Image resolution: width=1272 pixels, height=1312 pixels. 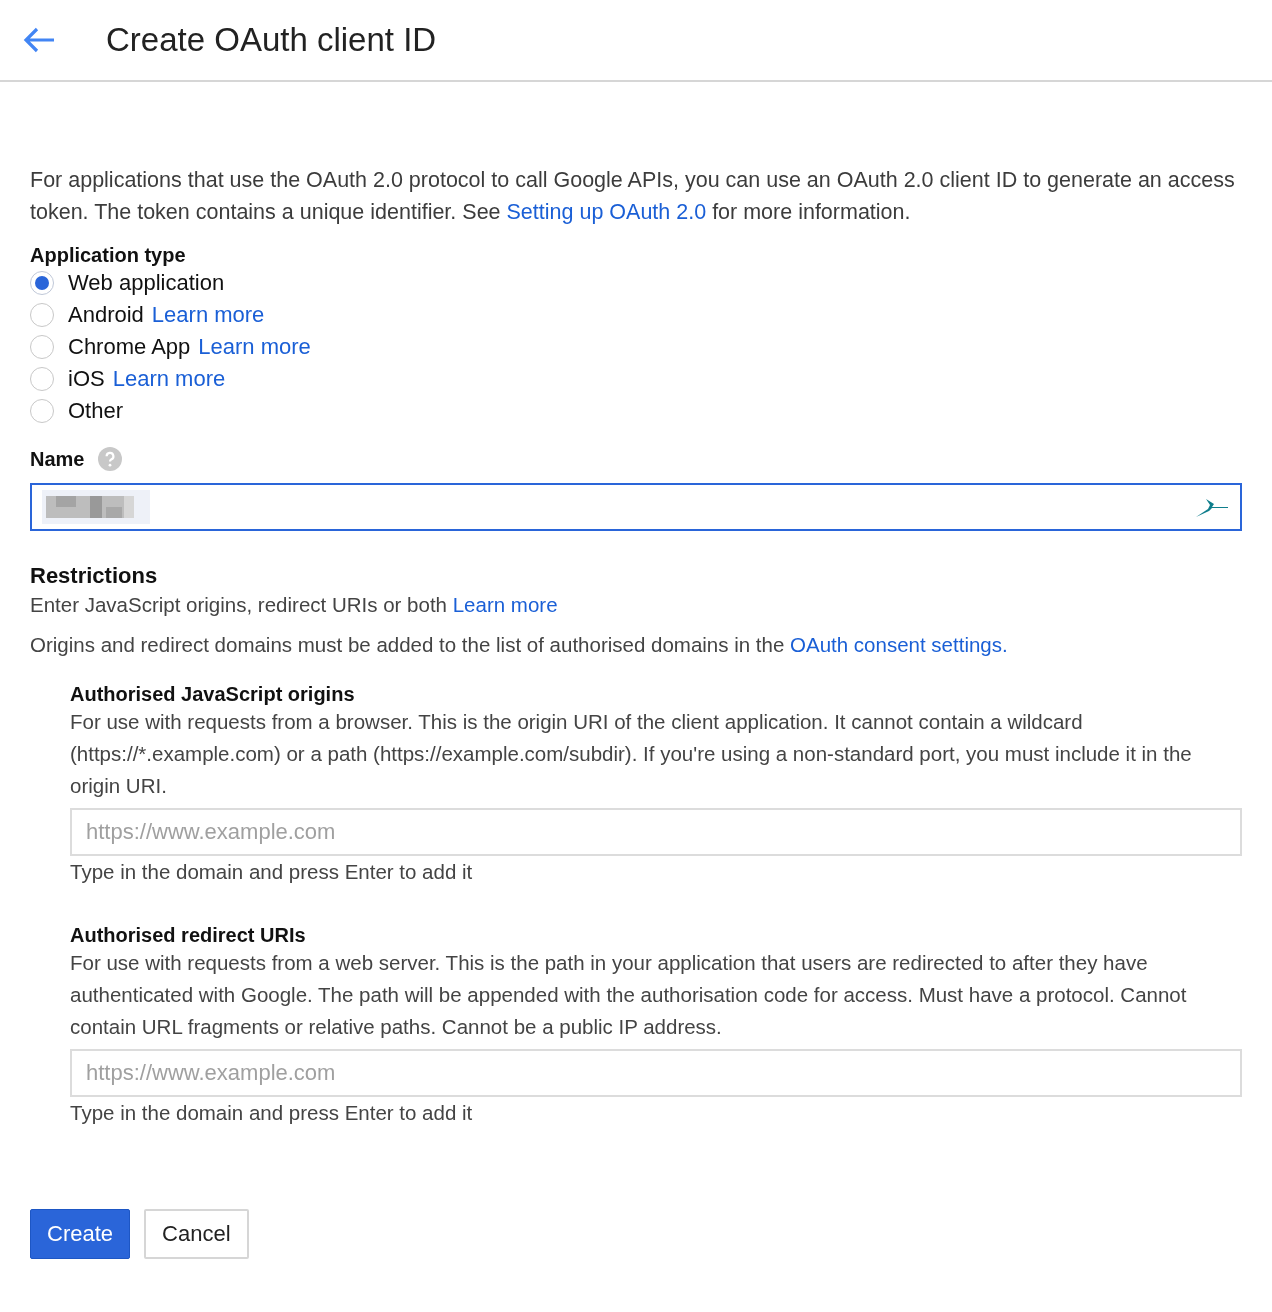 I want to click on help-icon, so click(x=110, y=459).